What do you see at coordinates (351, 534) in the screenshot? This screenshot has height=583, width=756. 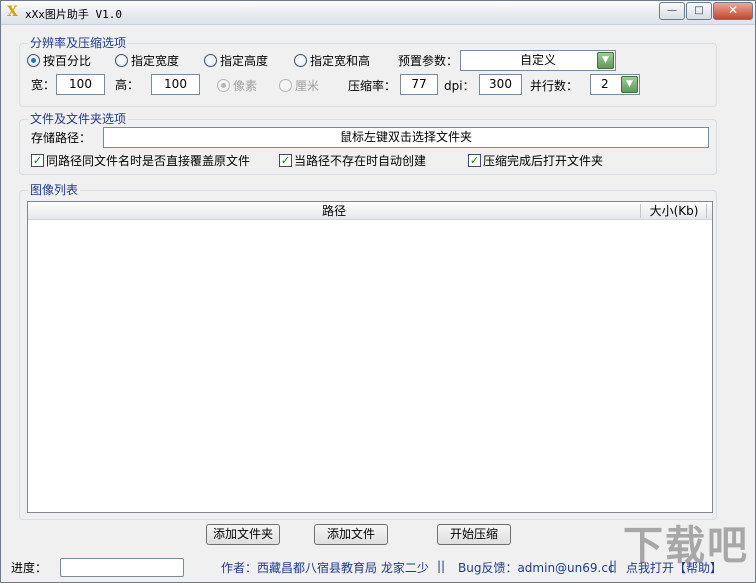 I see `add-file-button: 添加文件` at bounding box center [351, 534].